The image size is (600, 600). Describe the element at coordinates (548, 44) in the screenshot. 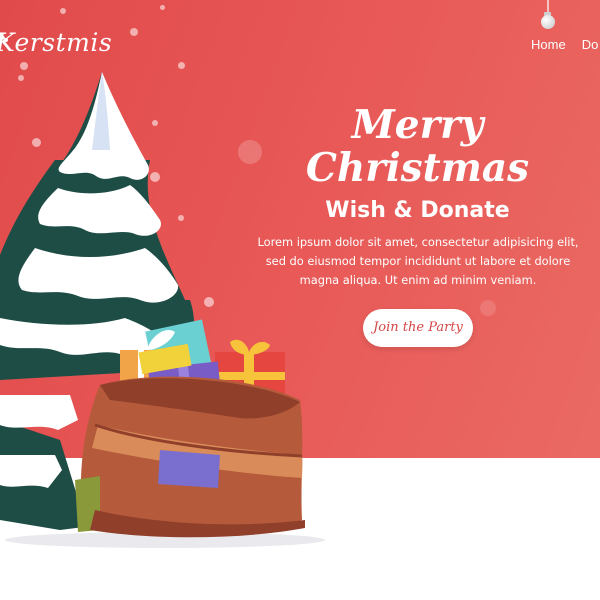

I see `nav-item-home: Home` at that location.